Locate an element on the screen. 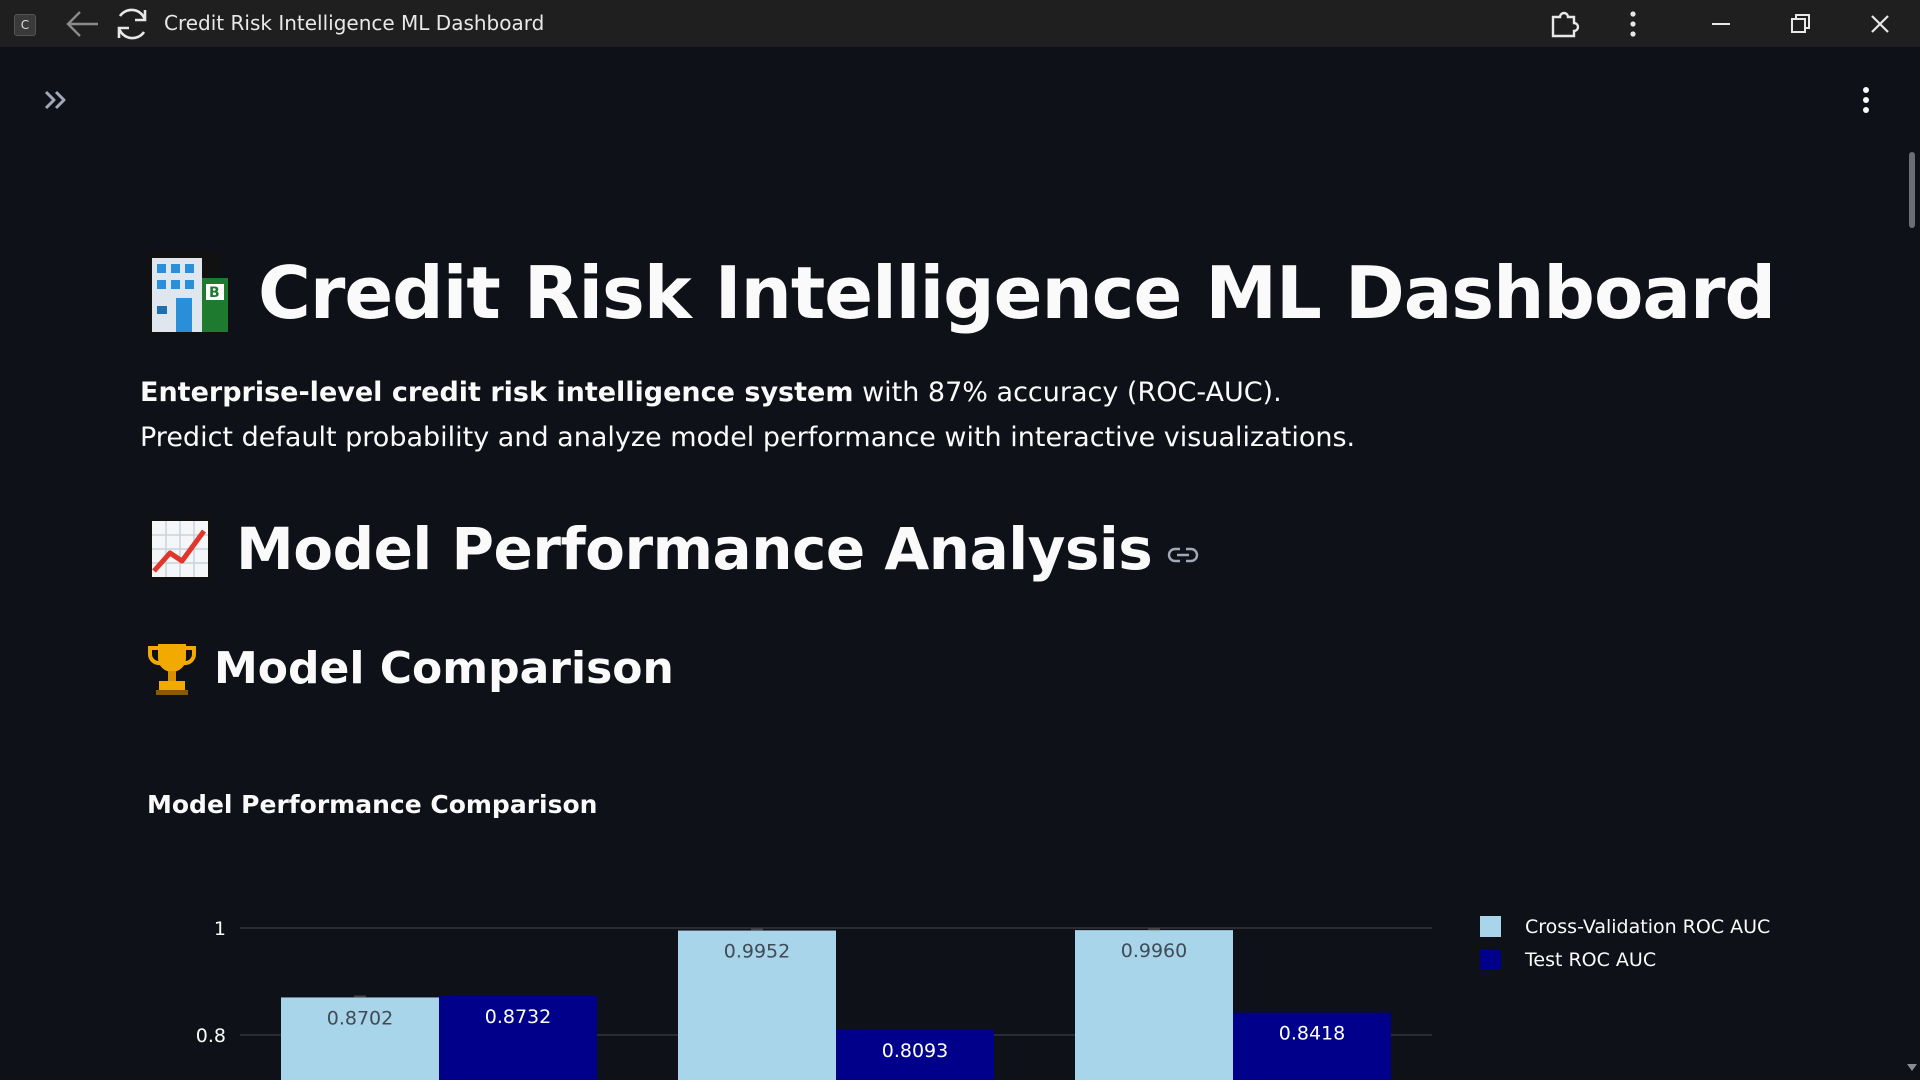 This screenshot has height=1080, width=1920. legend-item-cv: Cross-Validation ROC AUC is located at coordinates (1625, 926).